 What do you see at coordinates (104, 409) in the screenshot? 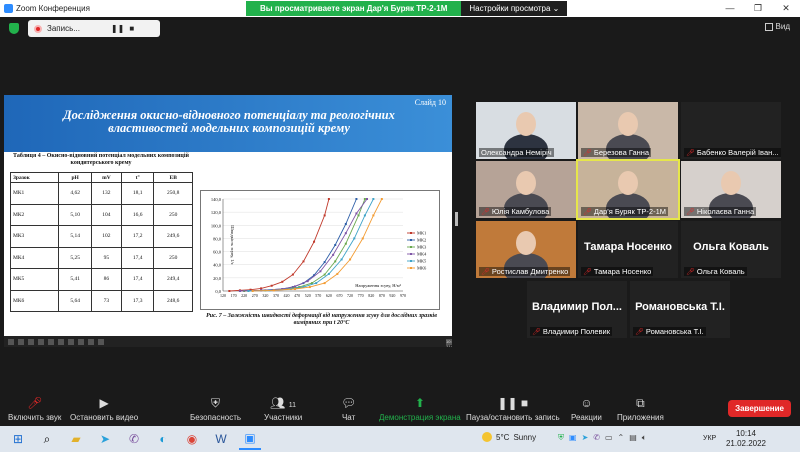
I see `stop-video-button: ▶ Остановить видео` at bounding box center [104, 409].